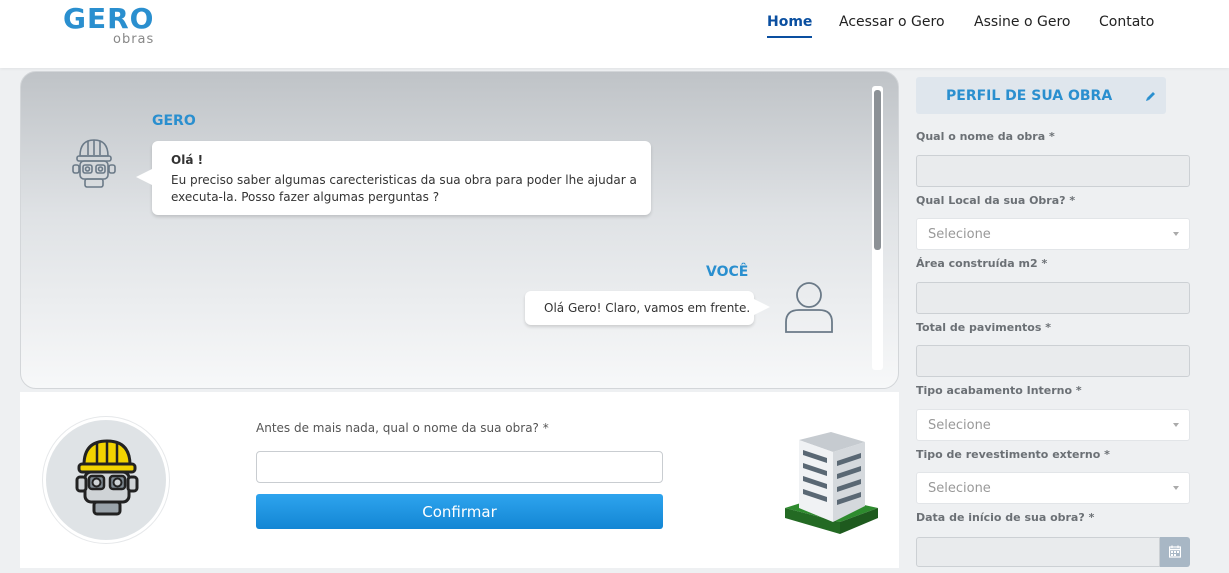  What do you see at coordinates (892, 26) in the screenshot?
I see `nav-acessar: Acessar o Gero` at bounding box center [892, 26].